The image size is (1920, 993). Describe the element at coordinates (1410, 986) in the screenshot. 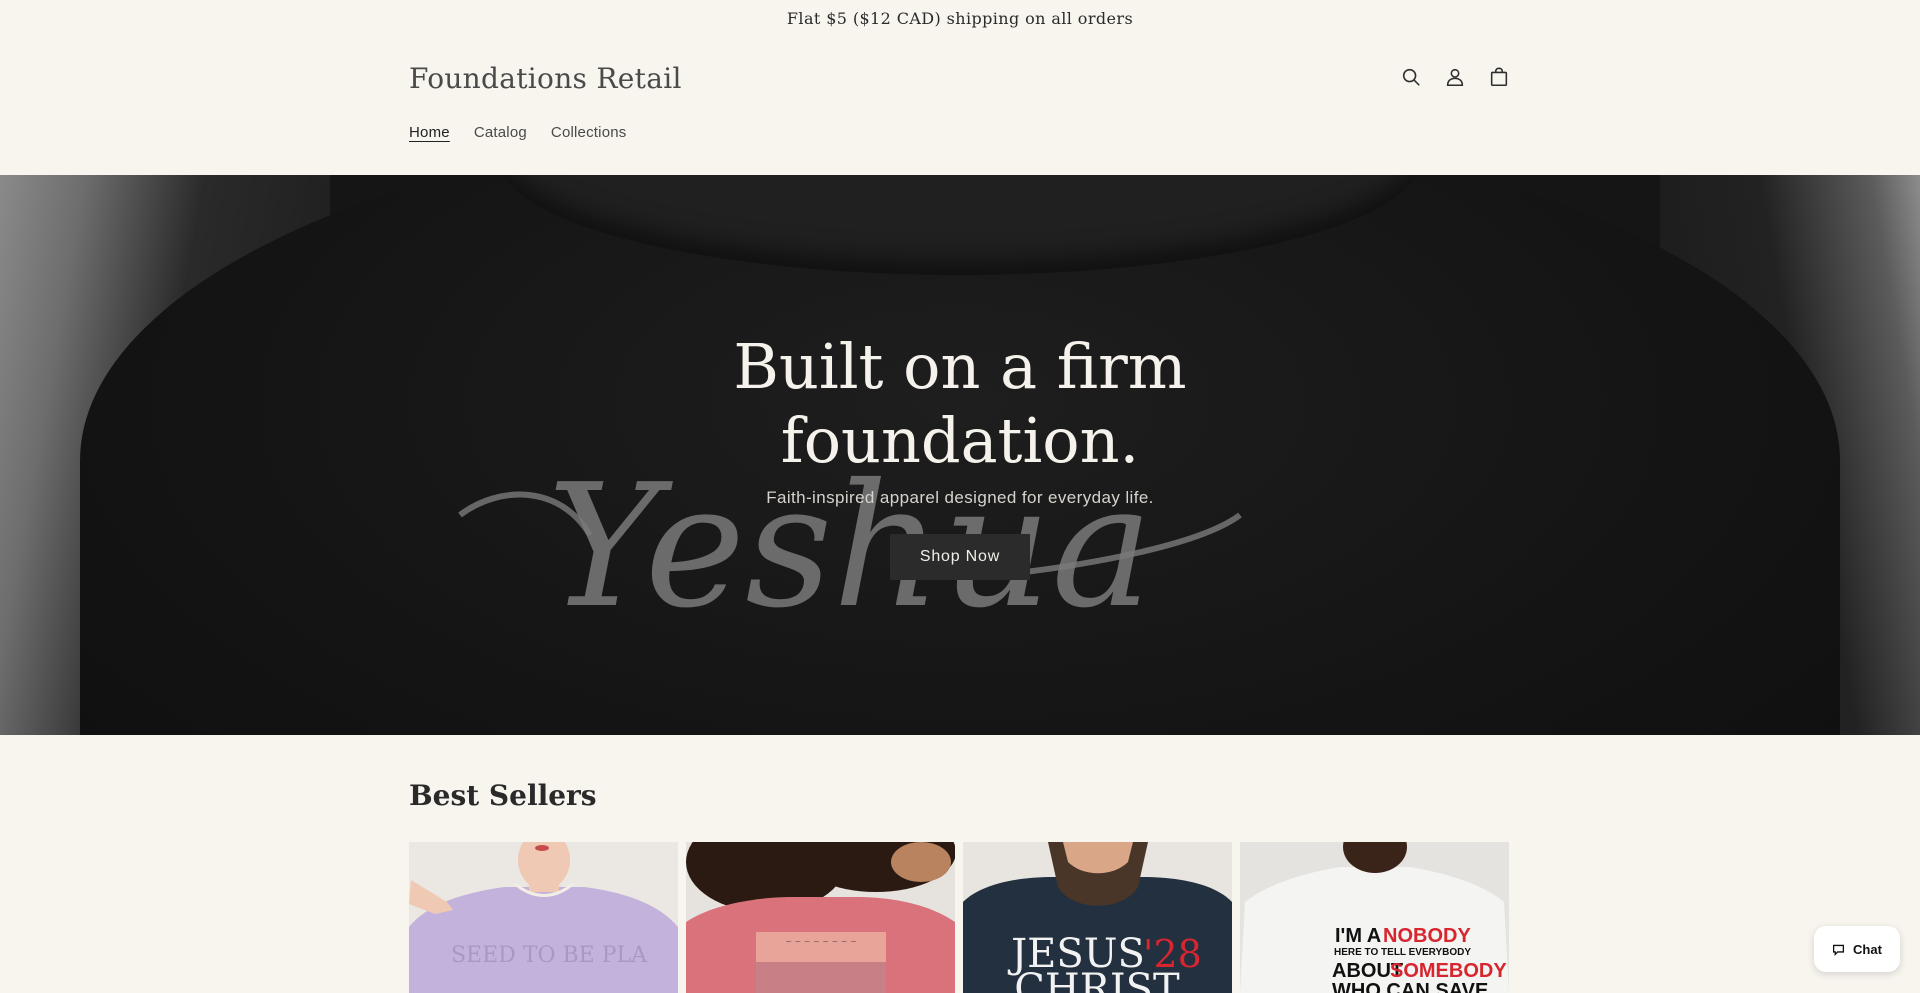

I see `svg-text: WHO CAN SAVE` at that location.